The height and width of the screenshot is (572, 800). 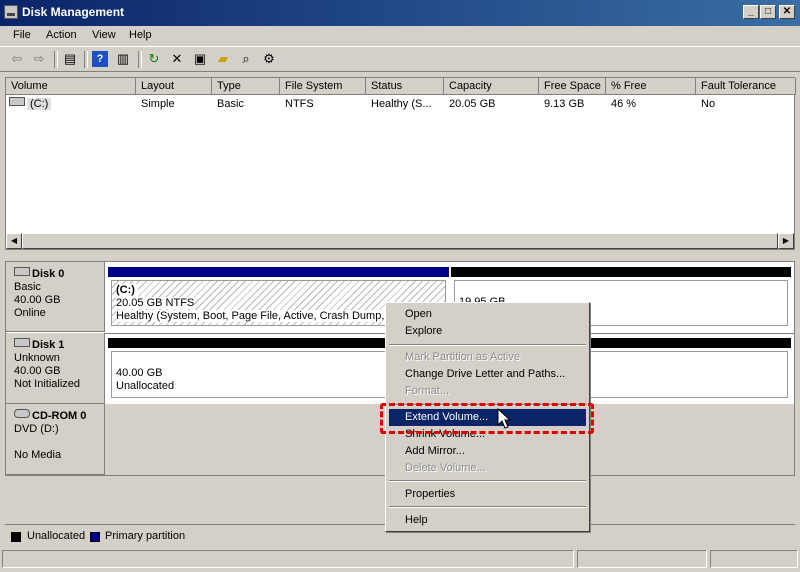 I want to click on search-icon: ⌕, so click(x=246, y=59).